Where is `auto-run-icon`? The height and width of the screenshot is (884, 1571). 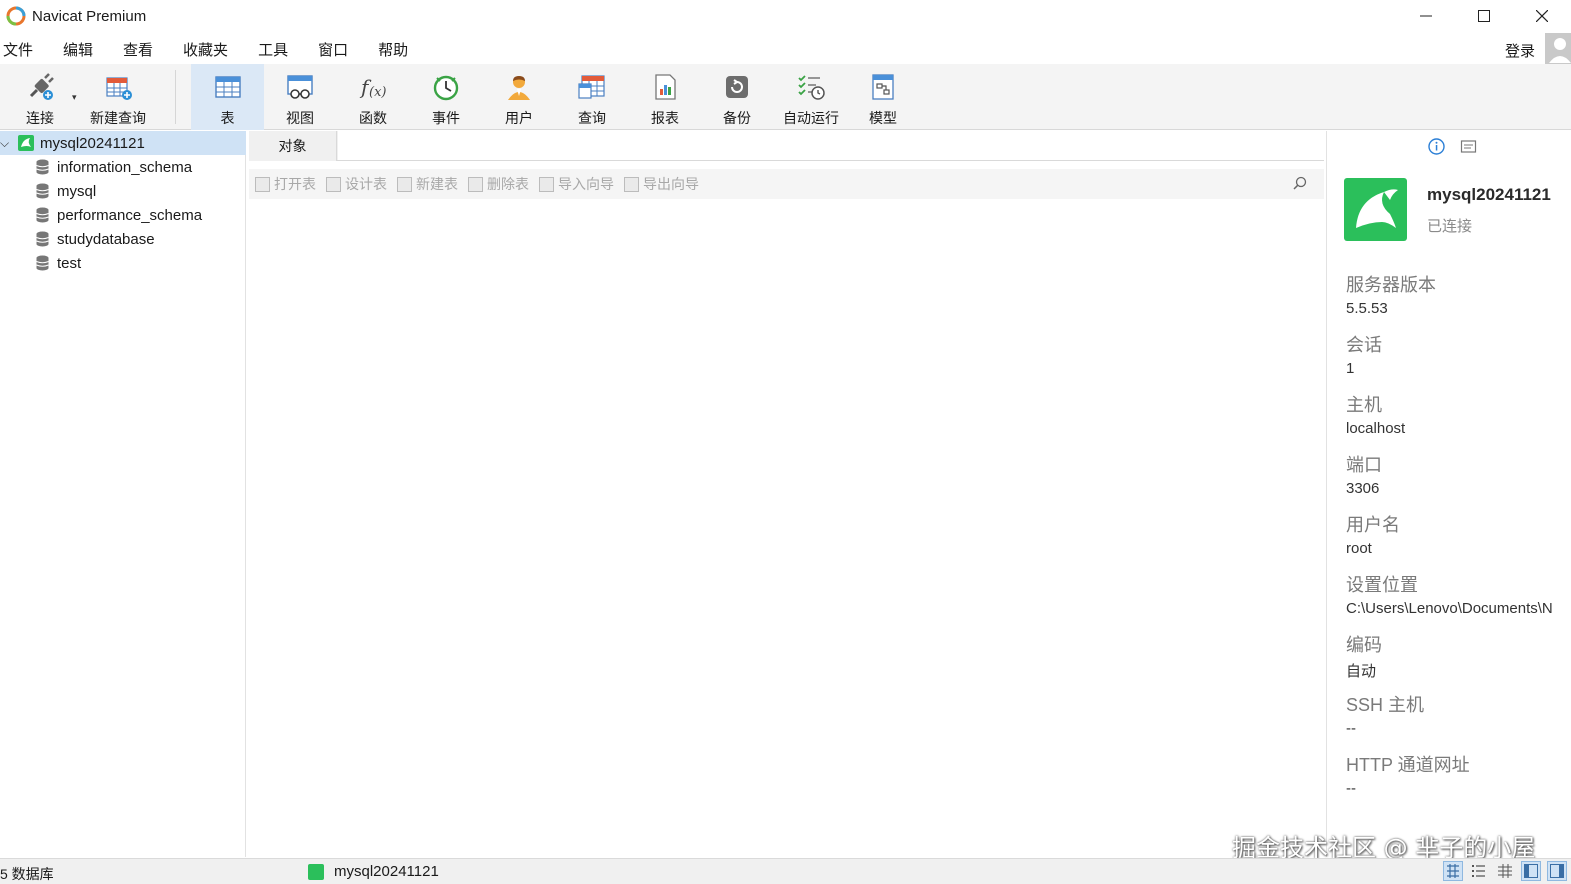 auto-run-icon is located at coordinates (811, 87).